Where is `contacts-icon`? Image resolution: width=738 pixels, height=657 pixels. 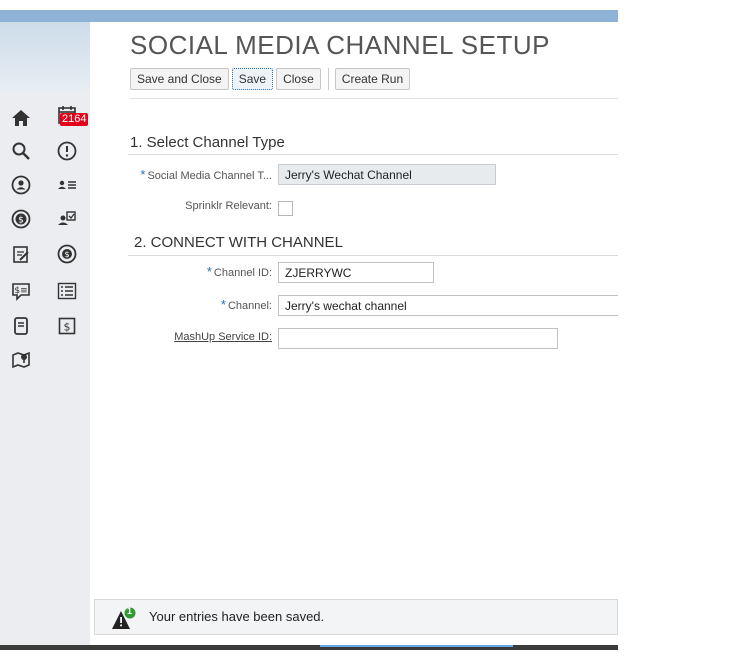 contacts-icon is located at coordinates (67, 185).